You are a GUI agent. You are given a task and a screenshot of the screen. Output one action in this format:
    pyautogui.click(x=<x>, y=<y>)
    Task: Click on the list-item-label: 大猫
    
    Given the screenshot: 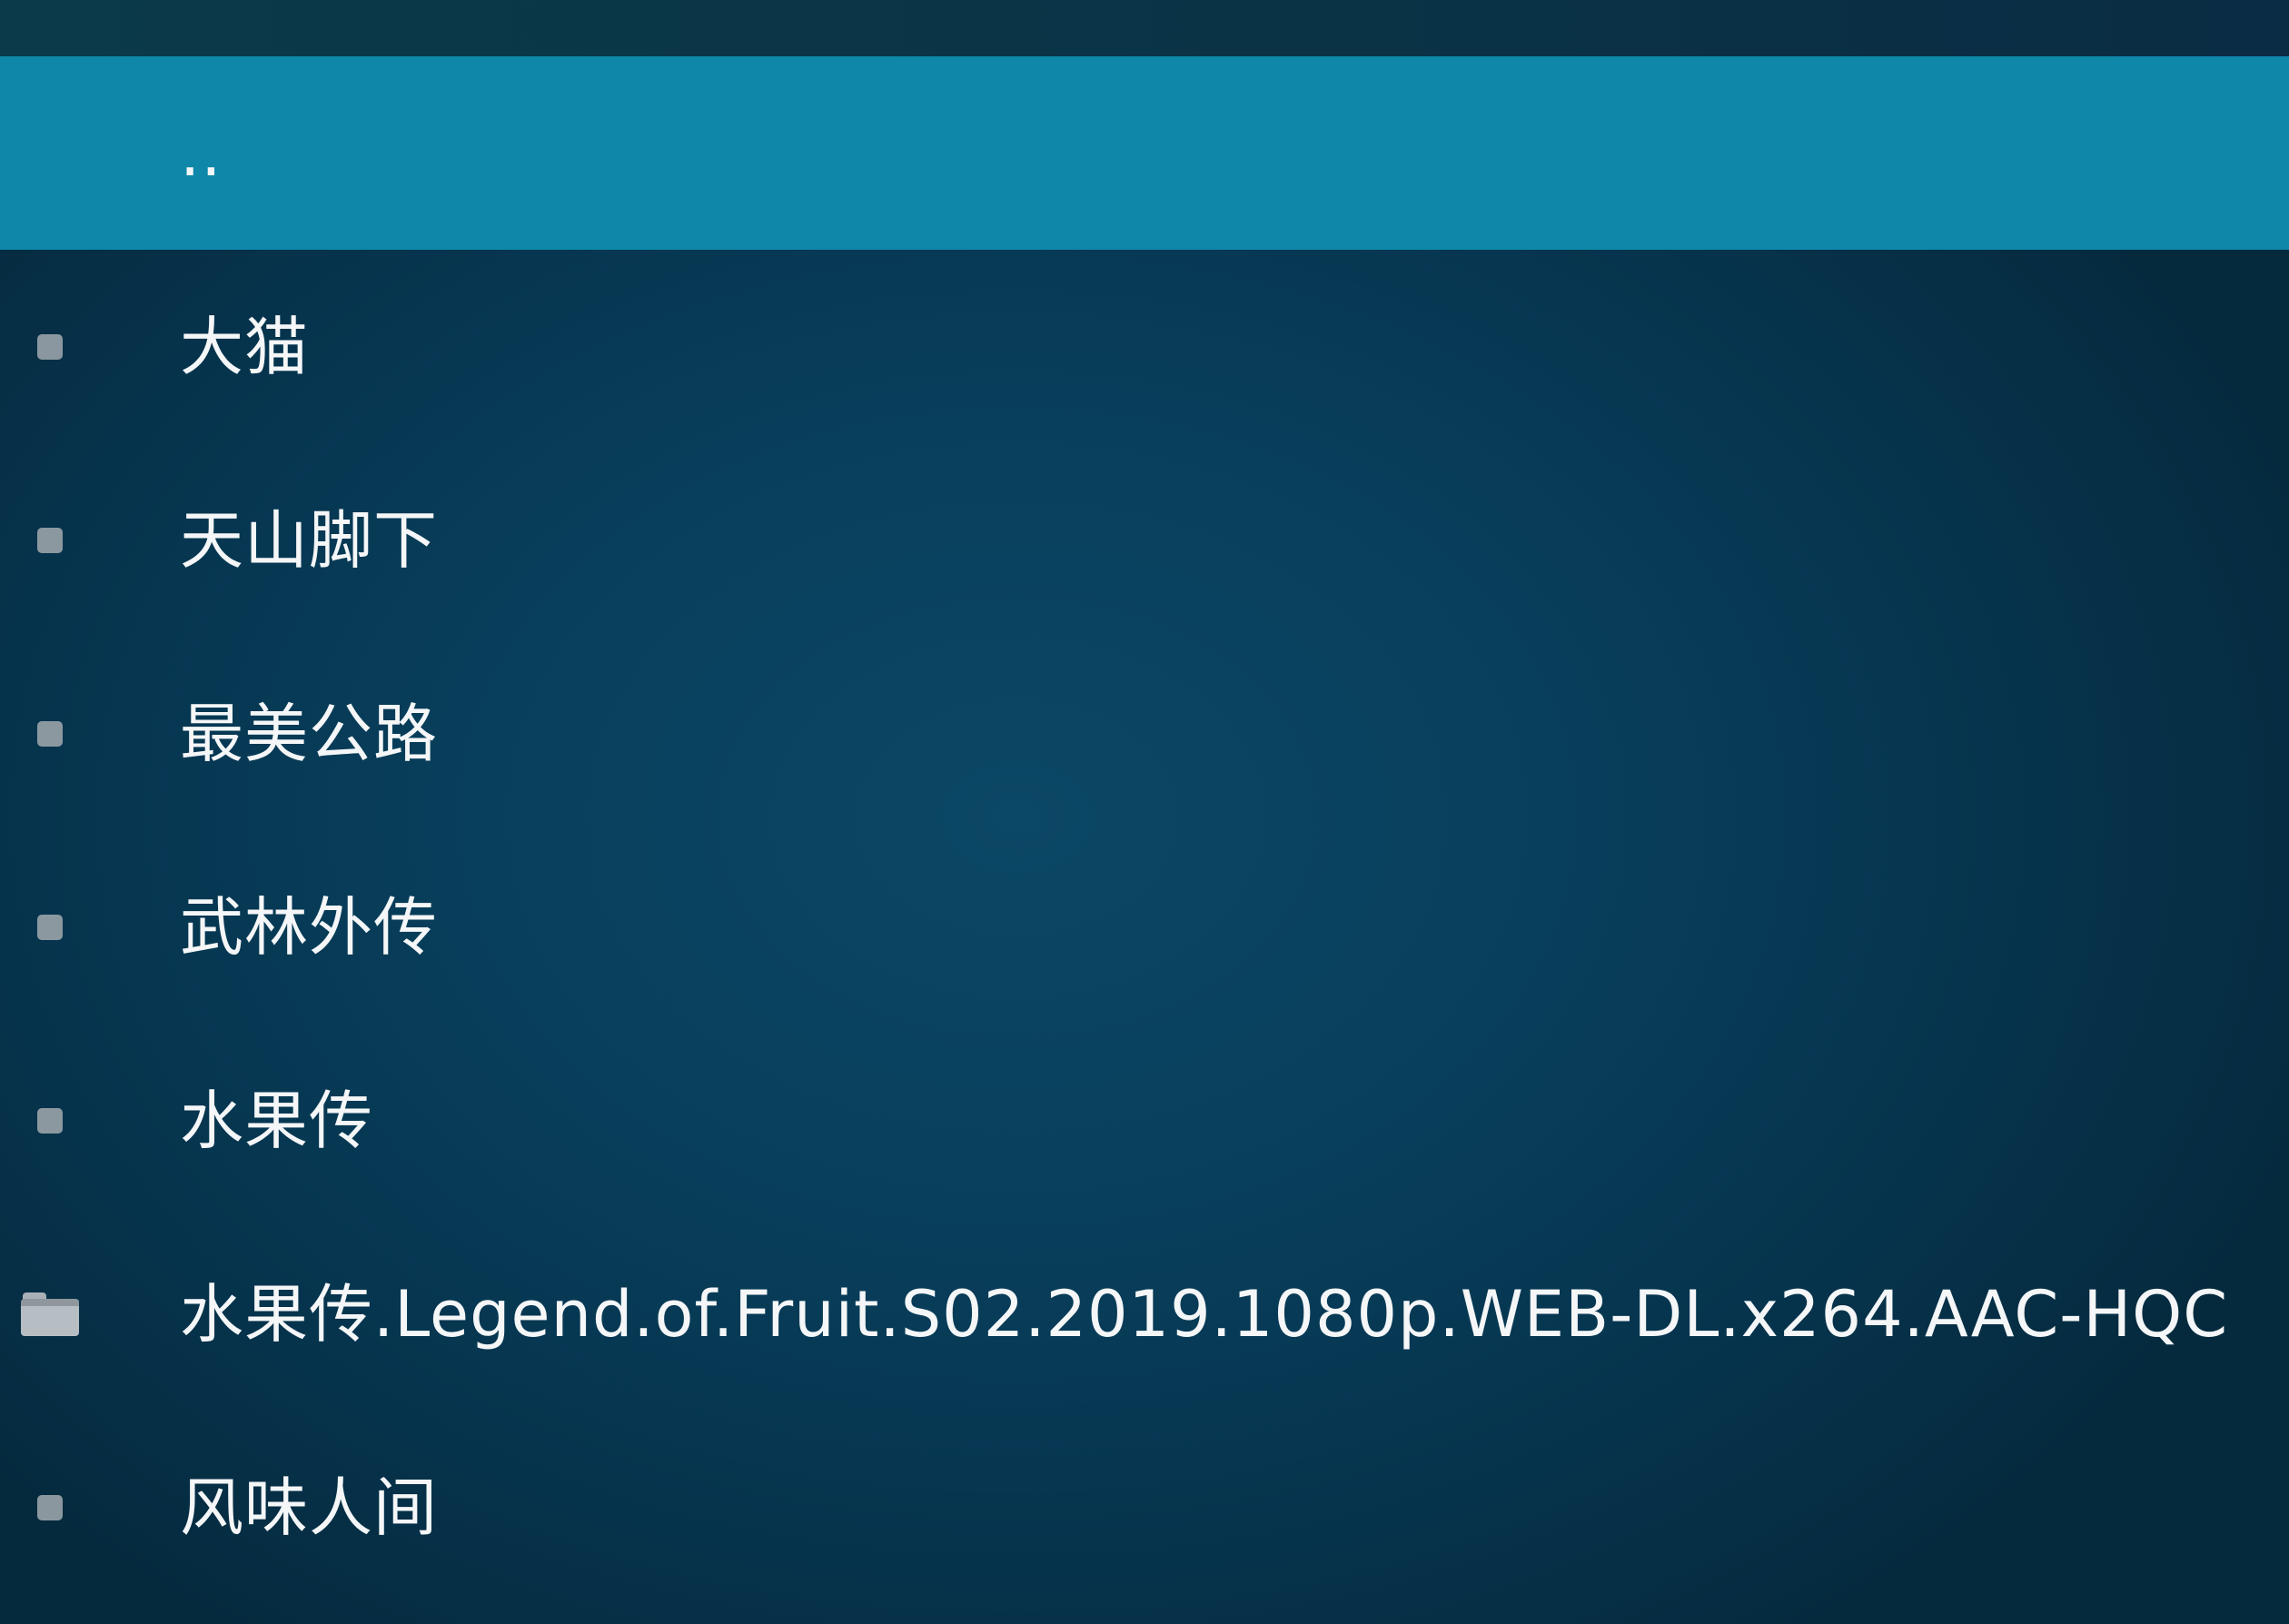 What is the action you would take?
    pyautogui.click(x=245, y=346)
    